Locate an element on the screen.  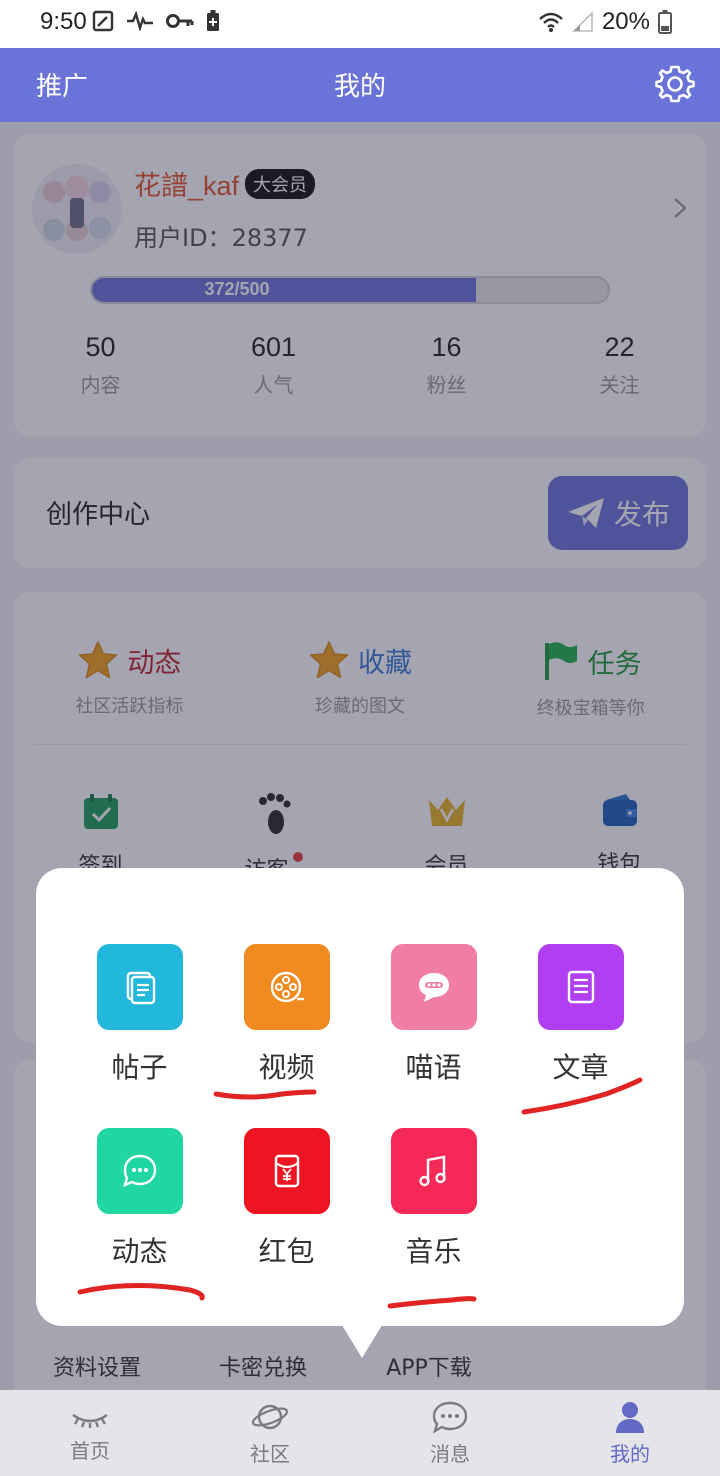
publish-item-label: 音乐 is located at coordinates (433, 1251).